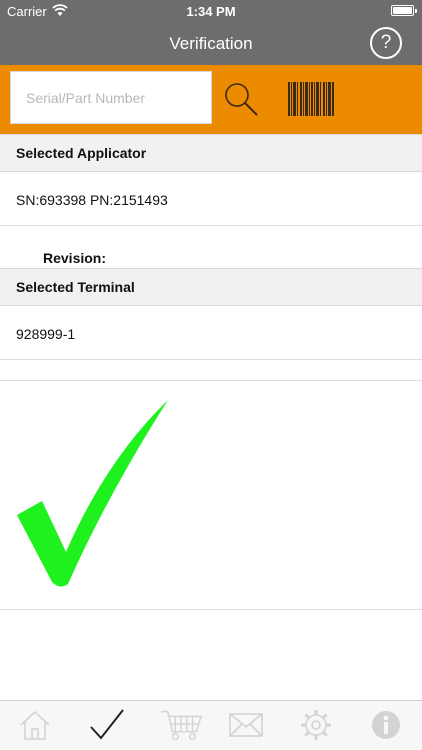 This screenshot has height=750, width=422. Describe the element at coordinates (211, 725) in the screenshot. I see `tab-bar` at that location.